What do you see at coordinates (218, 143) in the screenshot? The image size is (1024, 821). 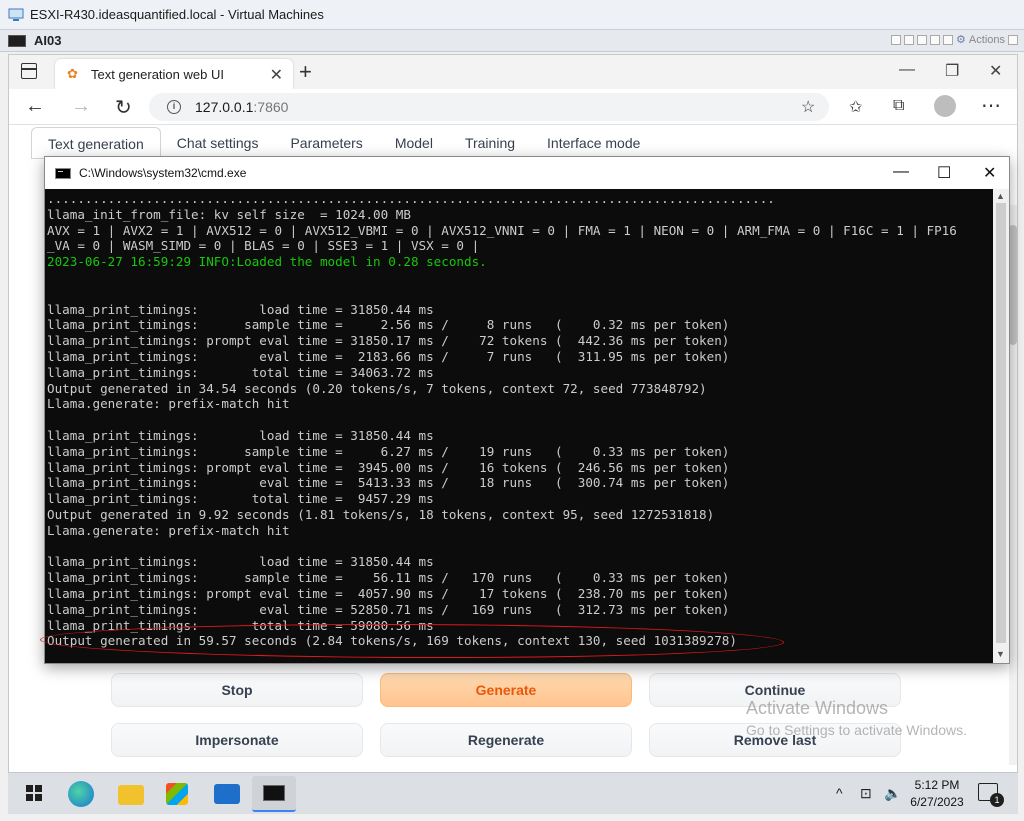 I see `tab-chat-settings: Chat settings` at bounding box center [218, 143].